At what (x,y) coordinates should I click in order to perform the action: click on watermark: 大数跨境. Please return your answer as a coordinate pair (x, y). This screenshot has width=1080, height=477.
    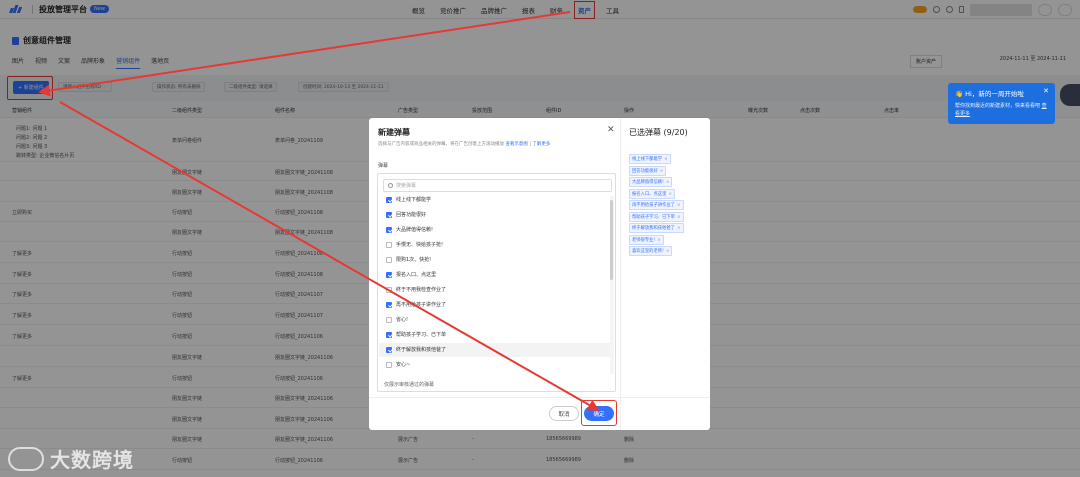
    Looking at the image, I should click on (71, 458).